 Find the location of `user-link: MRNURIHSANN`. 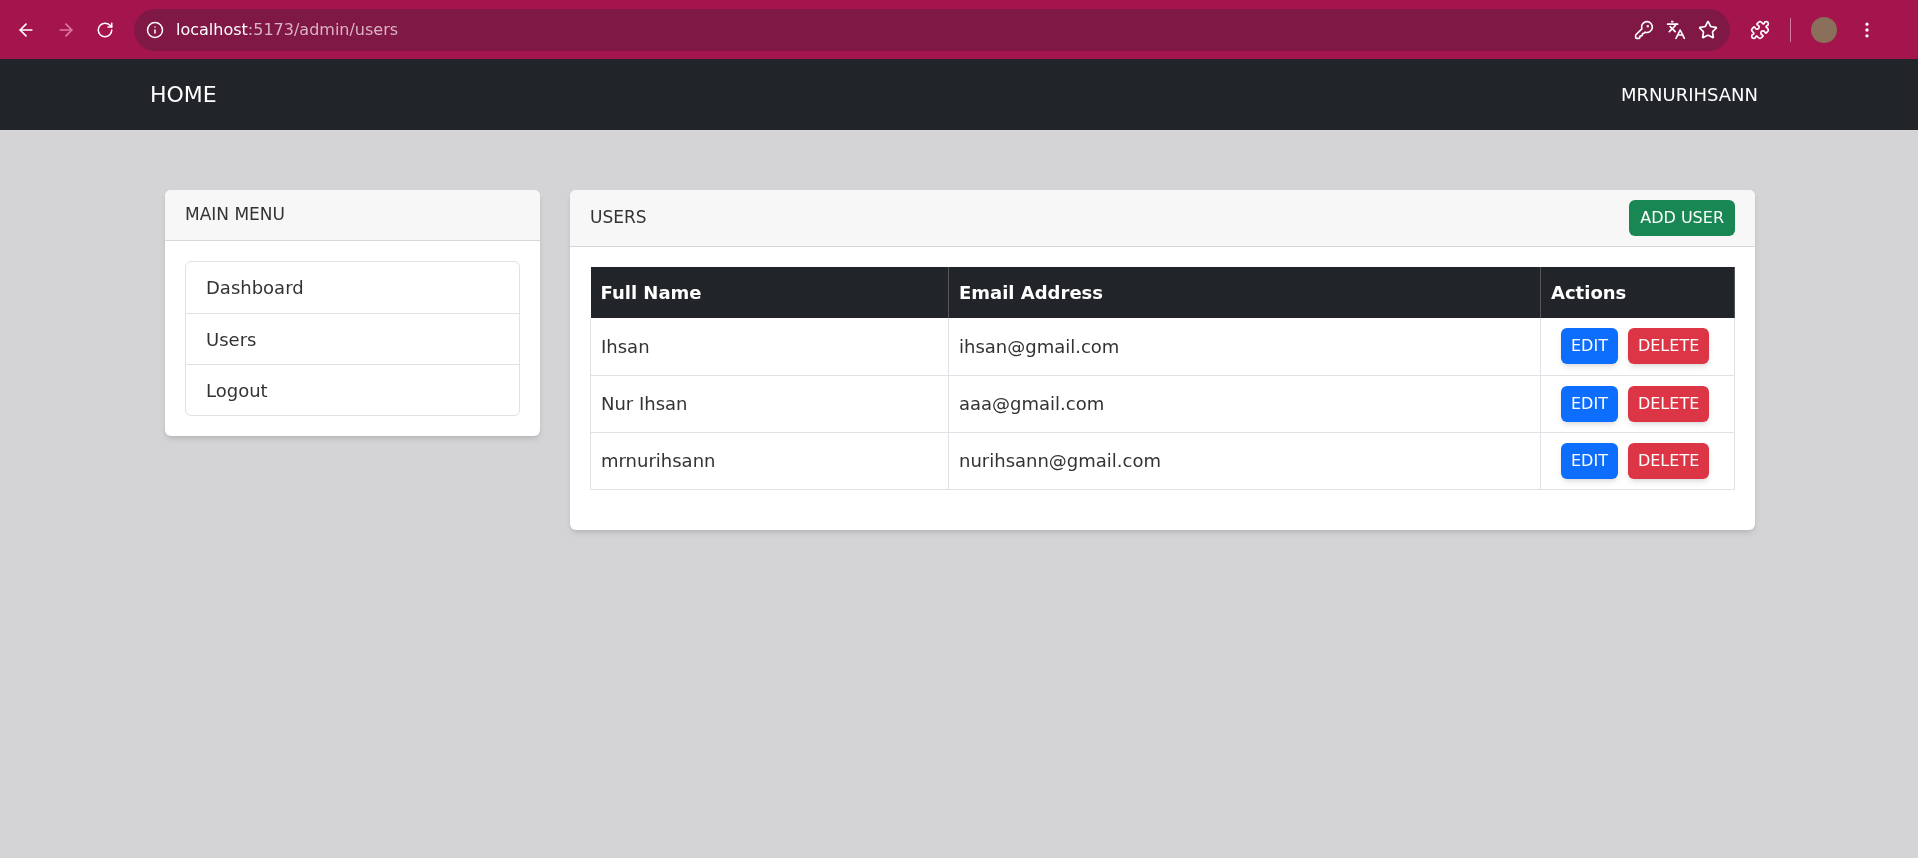

user-link: MRNURIHSANN is located at coordinates (1689, 94).